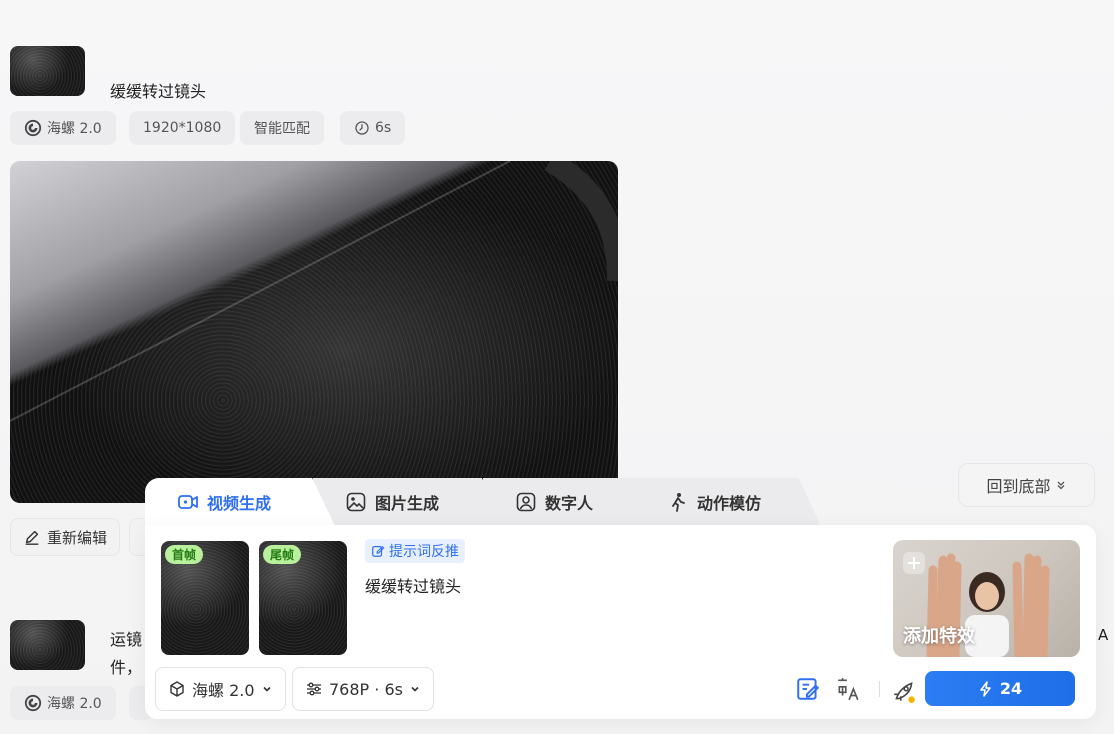  Describe the element at coordinates (383, 128) in the screenshot. I see `duration-chip-label: 6s` at that location.